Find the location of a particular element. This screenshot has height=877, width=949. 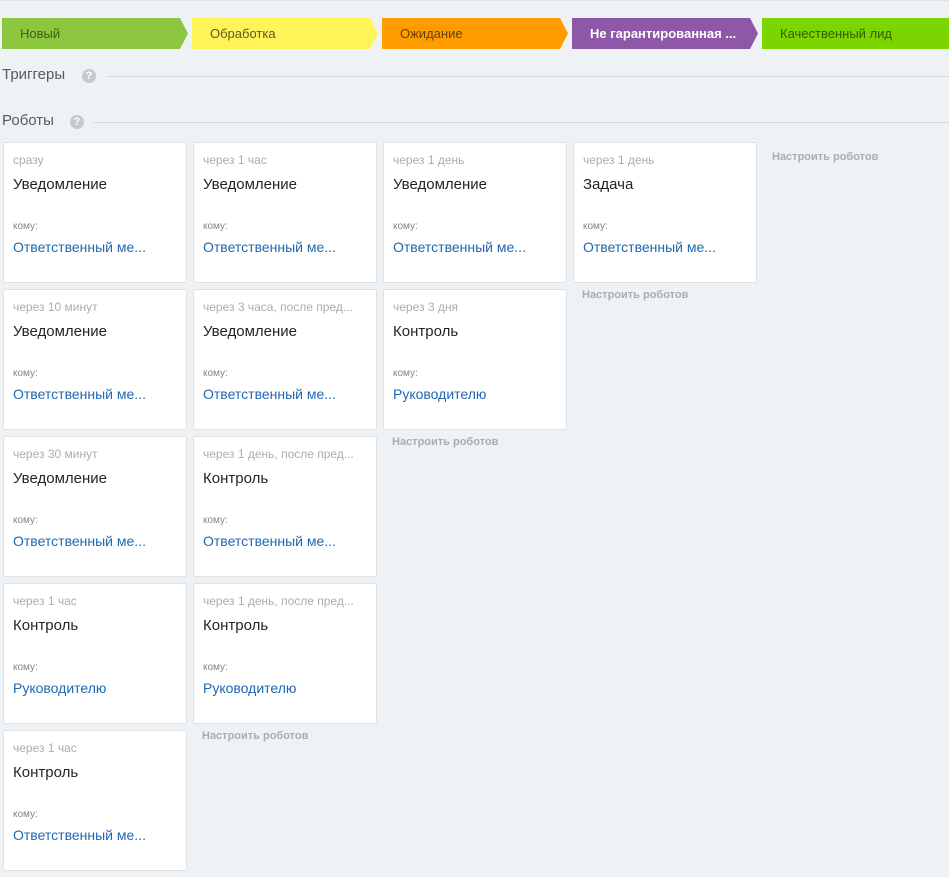

robot-delay: через 10 минут is located at coordinates (55, 307).